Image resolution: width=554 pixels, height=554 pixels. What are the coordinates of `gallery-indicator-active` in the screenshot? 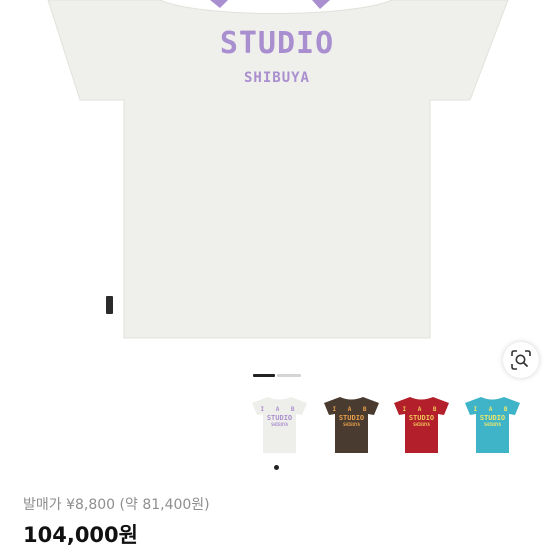 It's located at (264, 375).